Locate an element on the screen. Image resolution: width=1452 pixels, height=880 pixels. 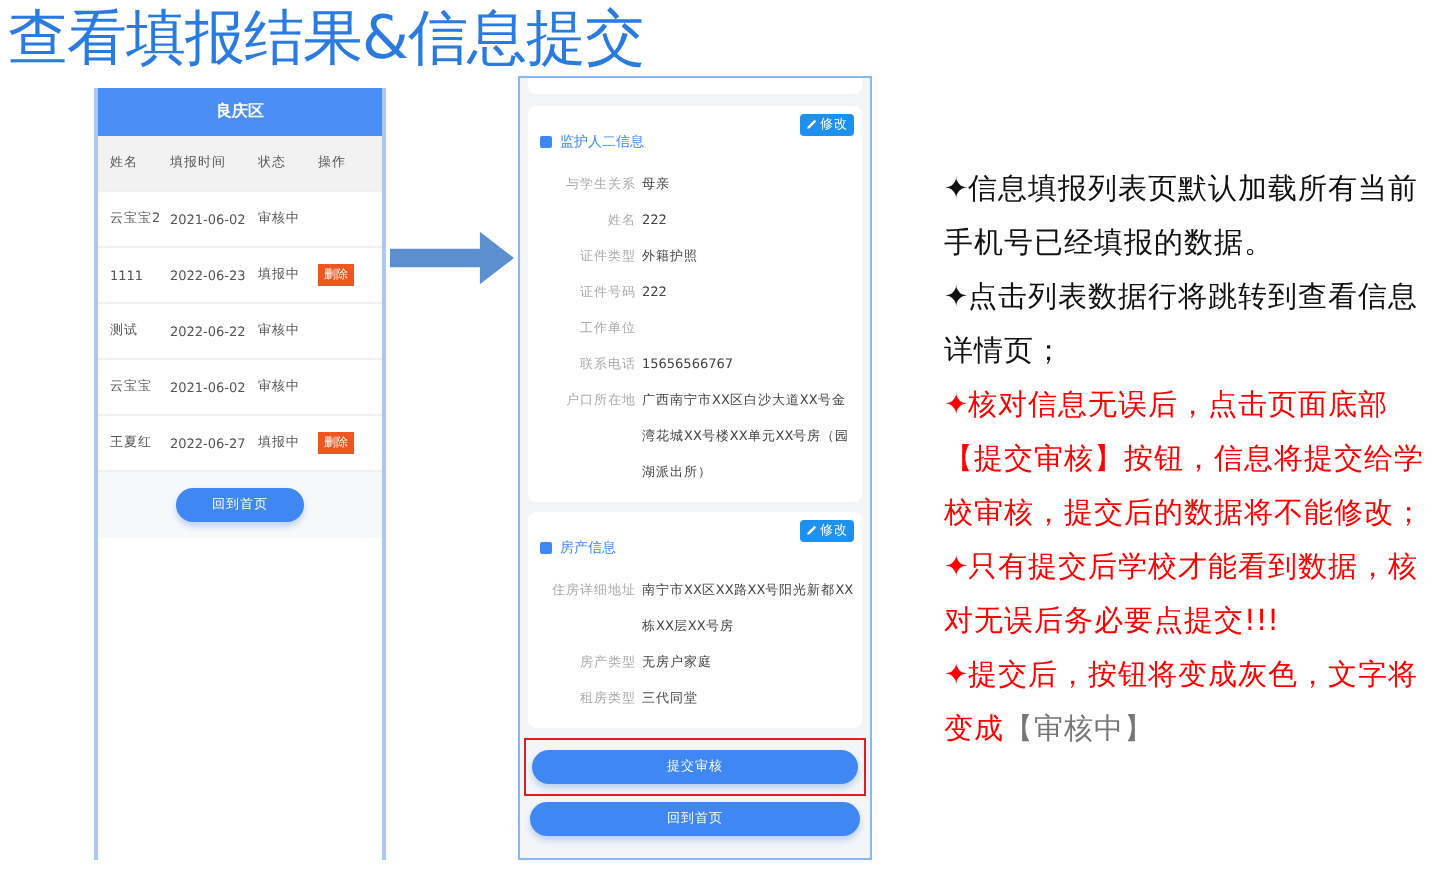
slide-title: 查看填报结果&信息提交 is located at coordinates (326, 39).